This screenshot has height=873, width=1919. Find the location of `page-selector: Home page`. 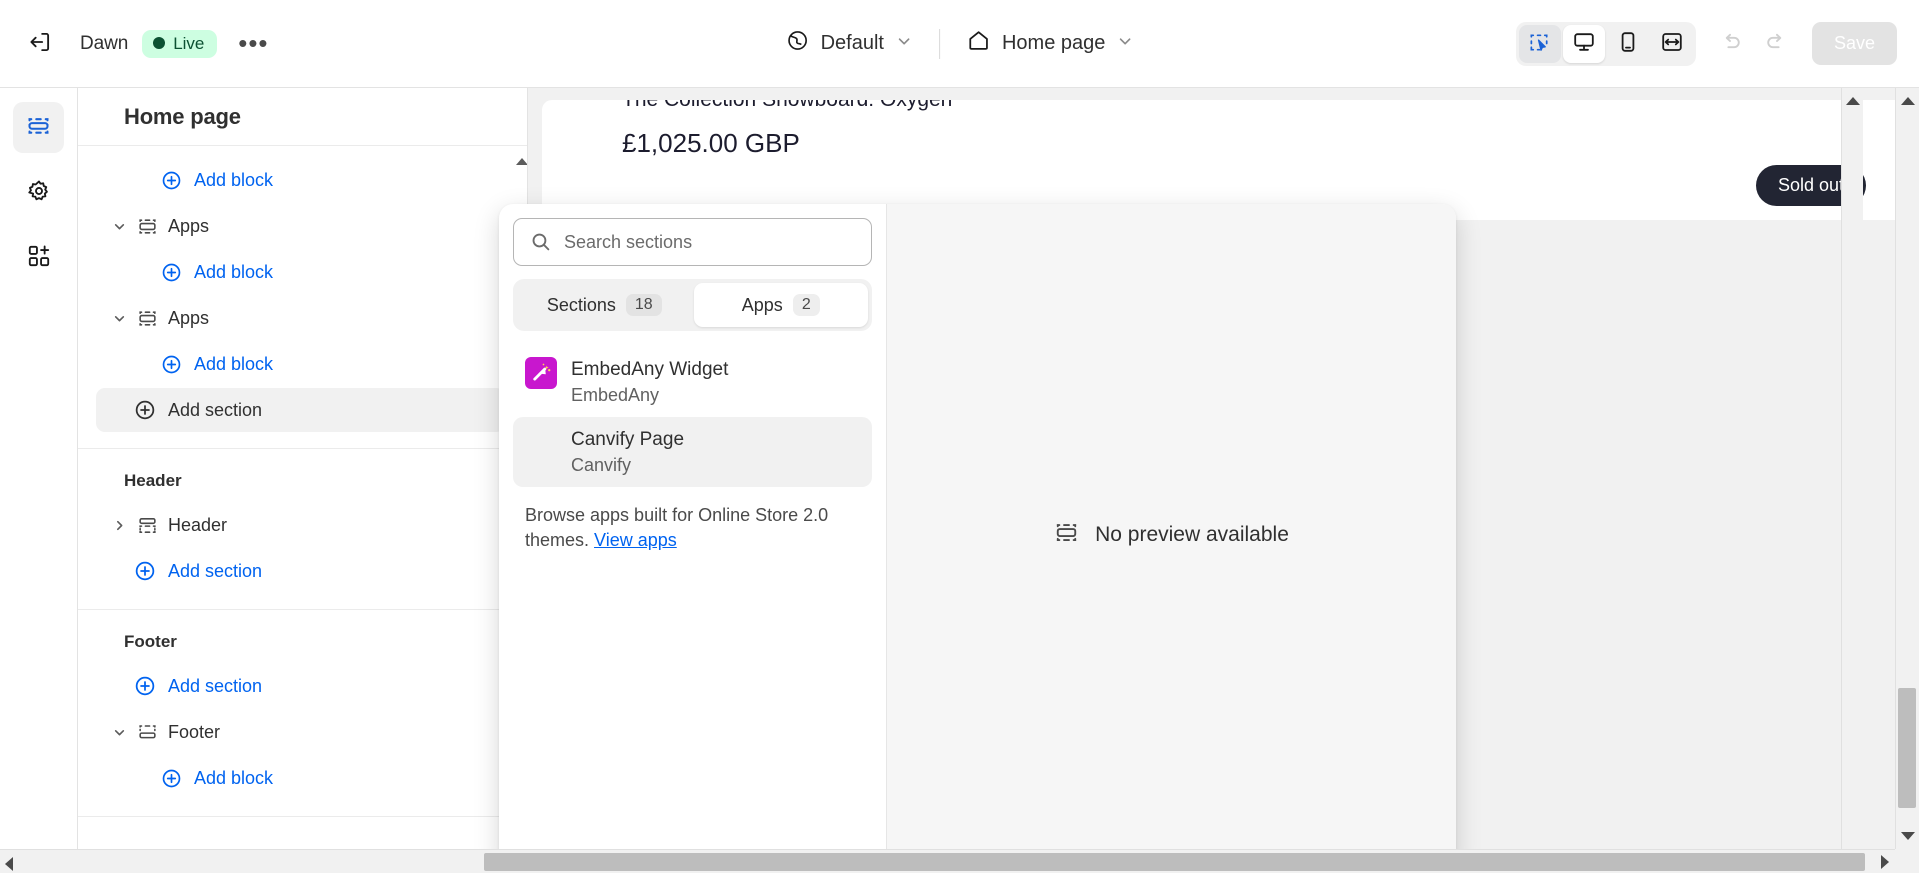

page-selector: Home page is located at coordinates (1050, 43).